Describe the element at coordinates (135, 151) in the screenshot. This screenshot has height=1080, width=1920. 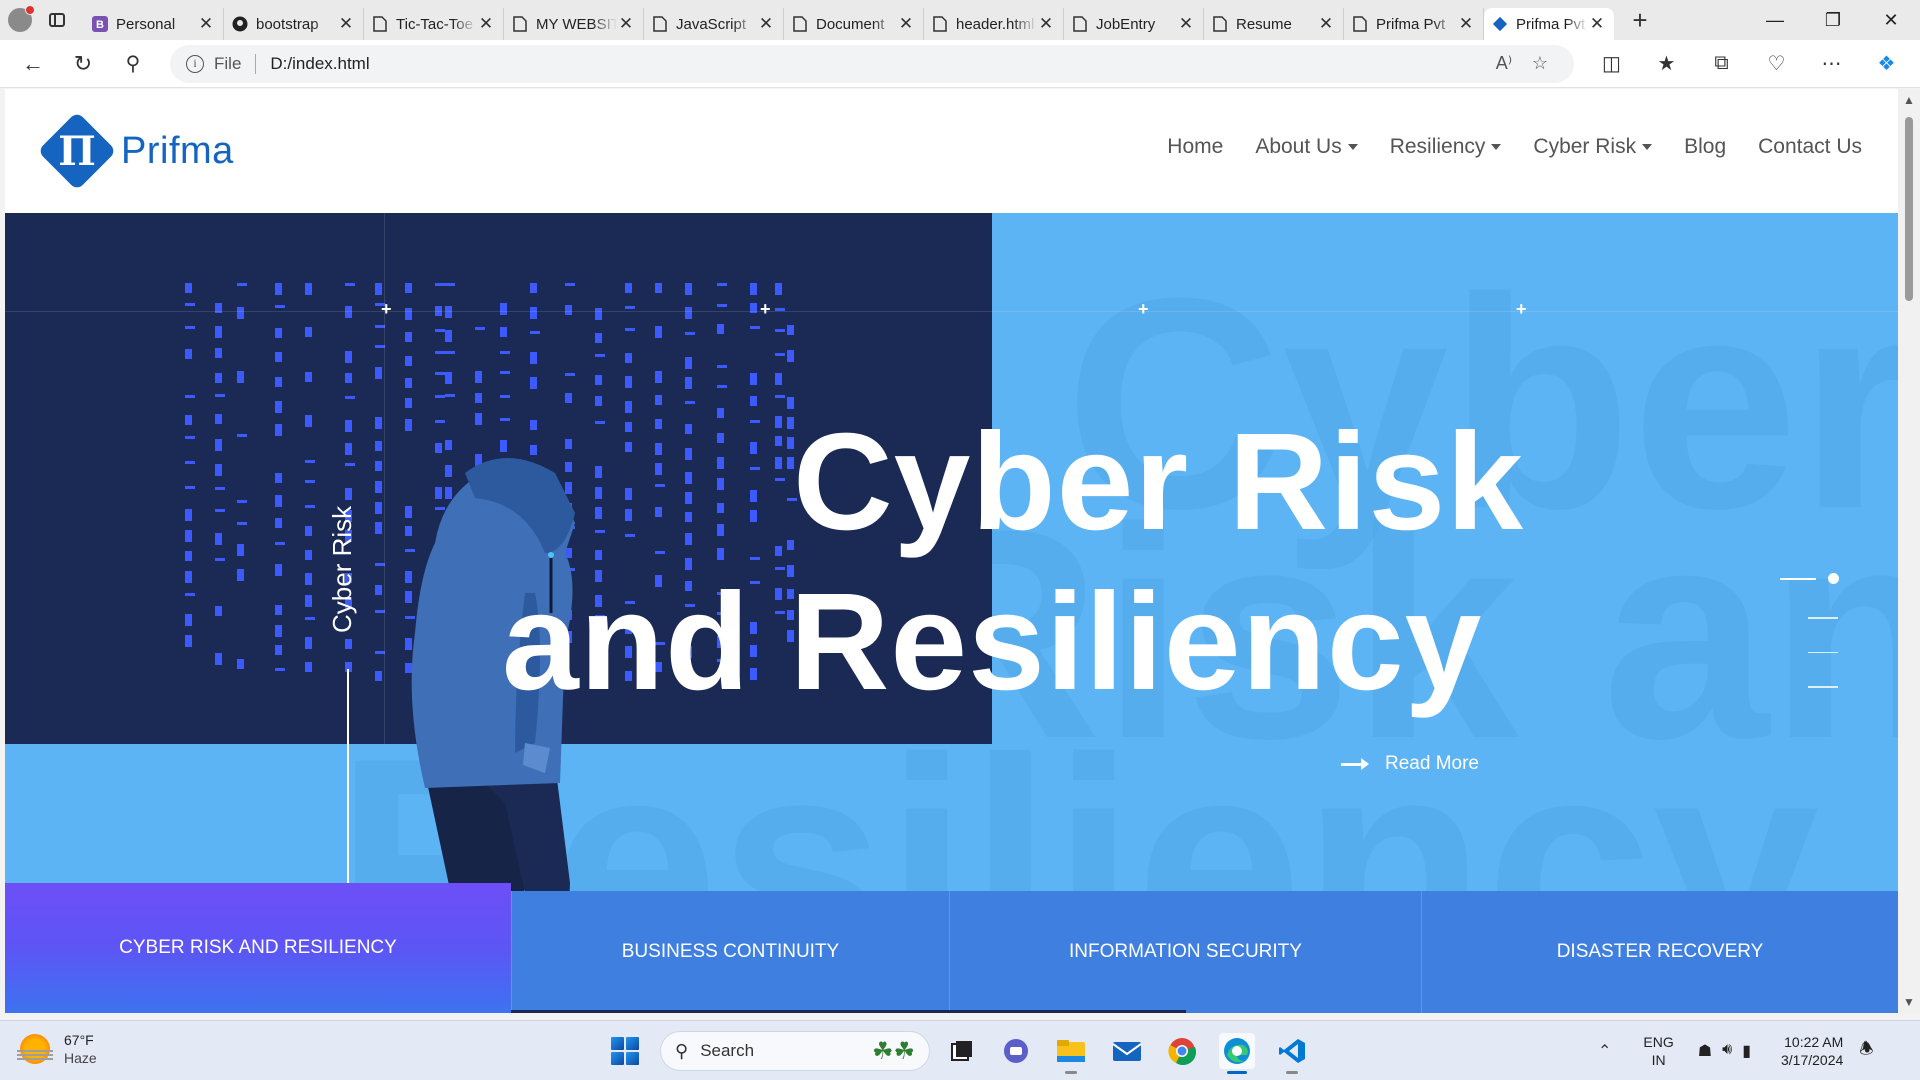
I see `site-logo: Π Prifma` at that location.